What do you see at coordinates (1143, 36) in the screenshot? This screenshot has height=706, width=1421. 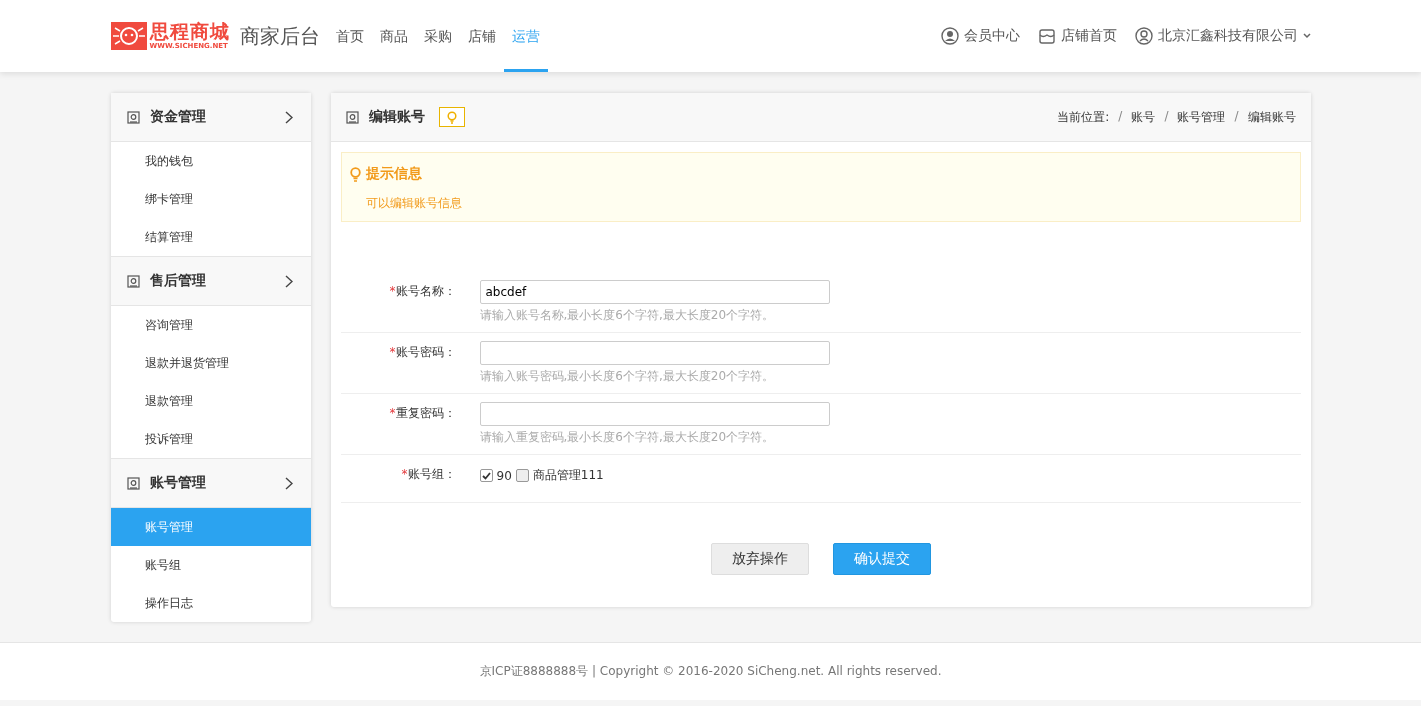 I see `user-outline-icon` at bounding box center [1143, 36].